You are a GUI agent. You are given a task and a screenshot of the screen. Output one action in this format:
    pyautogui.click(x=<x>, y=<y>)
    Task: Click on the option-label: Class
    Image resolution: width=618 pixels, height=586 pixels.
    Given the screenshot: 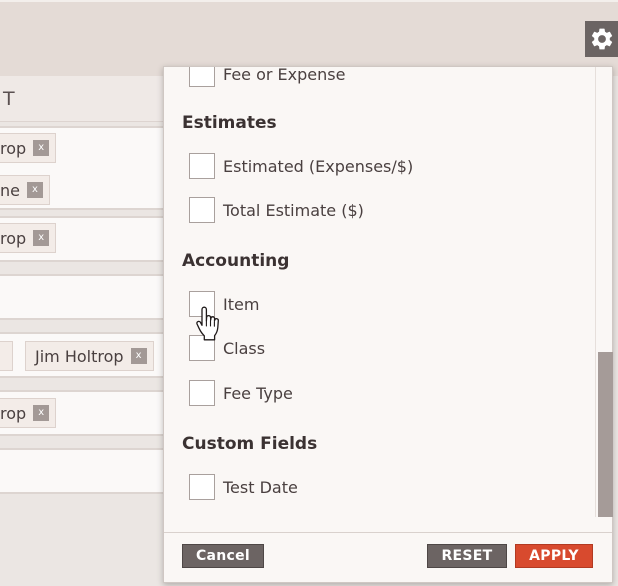 What is the action you would take?
    pyautogui.click(x=244, y=348)
    